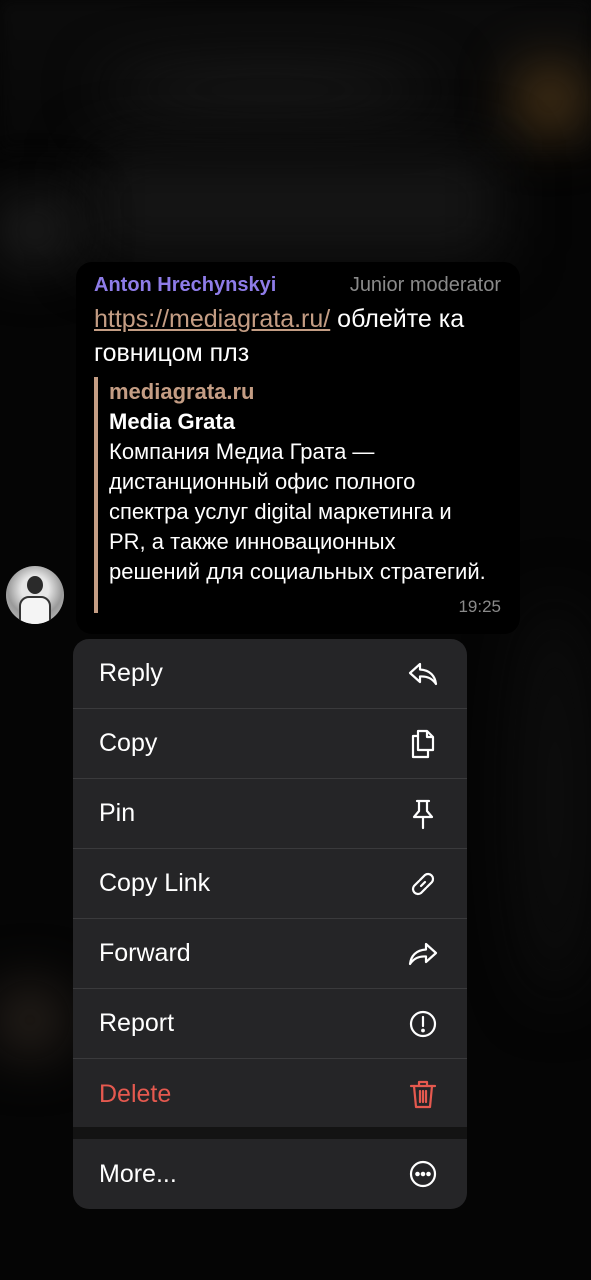 The height and width of the screenshot is (1280, 591). I want to click on copy-label: Copy, so click(128, 743).